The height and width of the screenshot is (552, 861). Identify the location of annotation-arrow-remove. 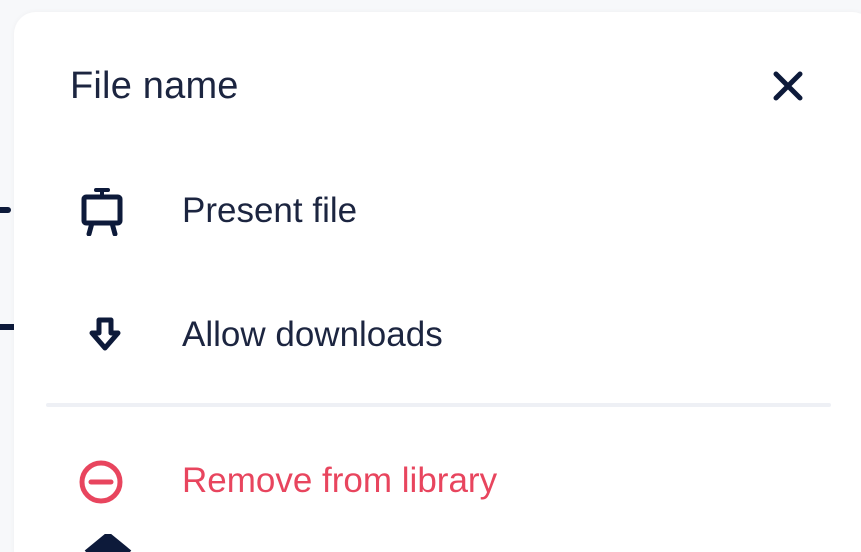
(108, 543).